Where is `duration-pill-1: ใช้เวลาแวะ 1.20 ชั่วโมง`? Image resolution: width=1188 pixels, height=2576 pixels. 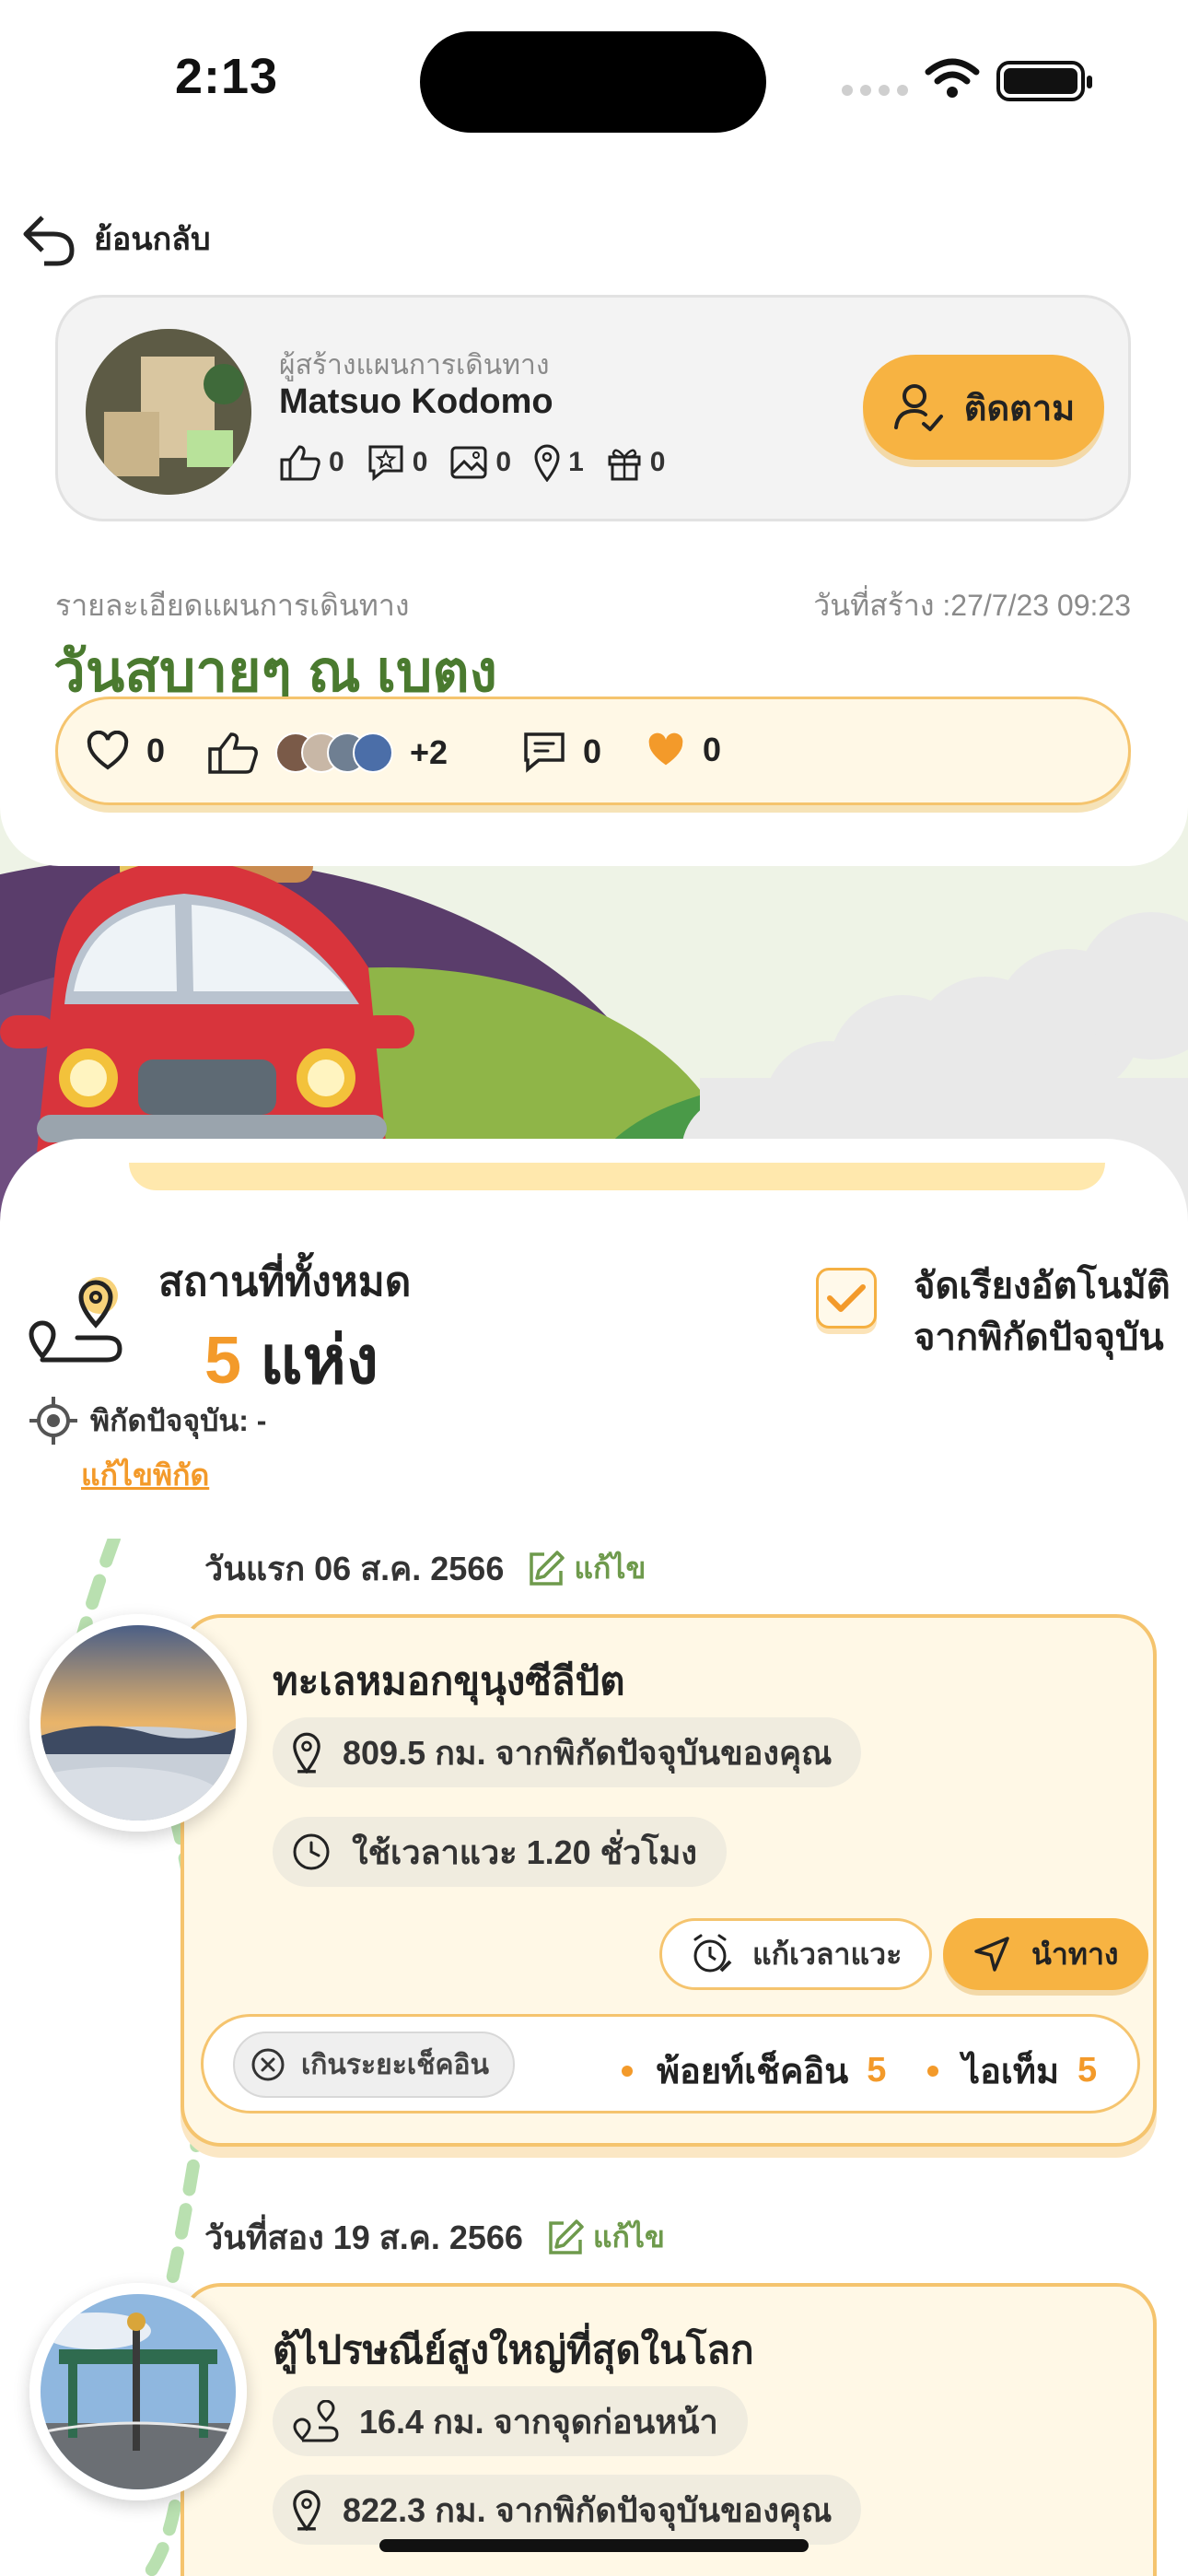
duration-pill-1: ใช้เวลาแวะ 1.20 ชั่วโมง is located at coordinates (500, 1852).